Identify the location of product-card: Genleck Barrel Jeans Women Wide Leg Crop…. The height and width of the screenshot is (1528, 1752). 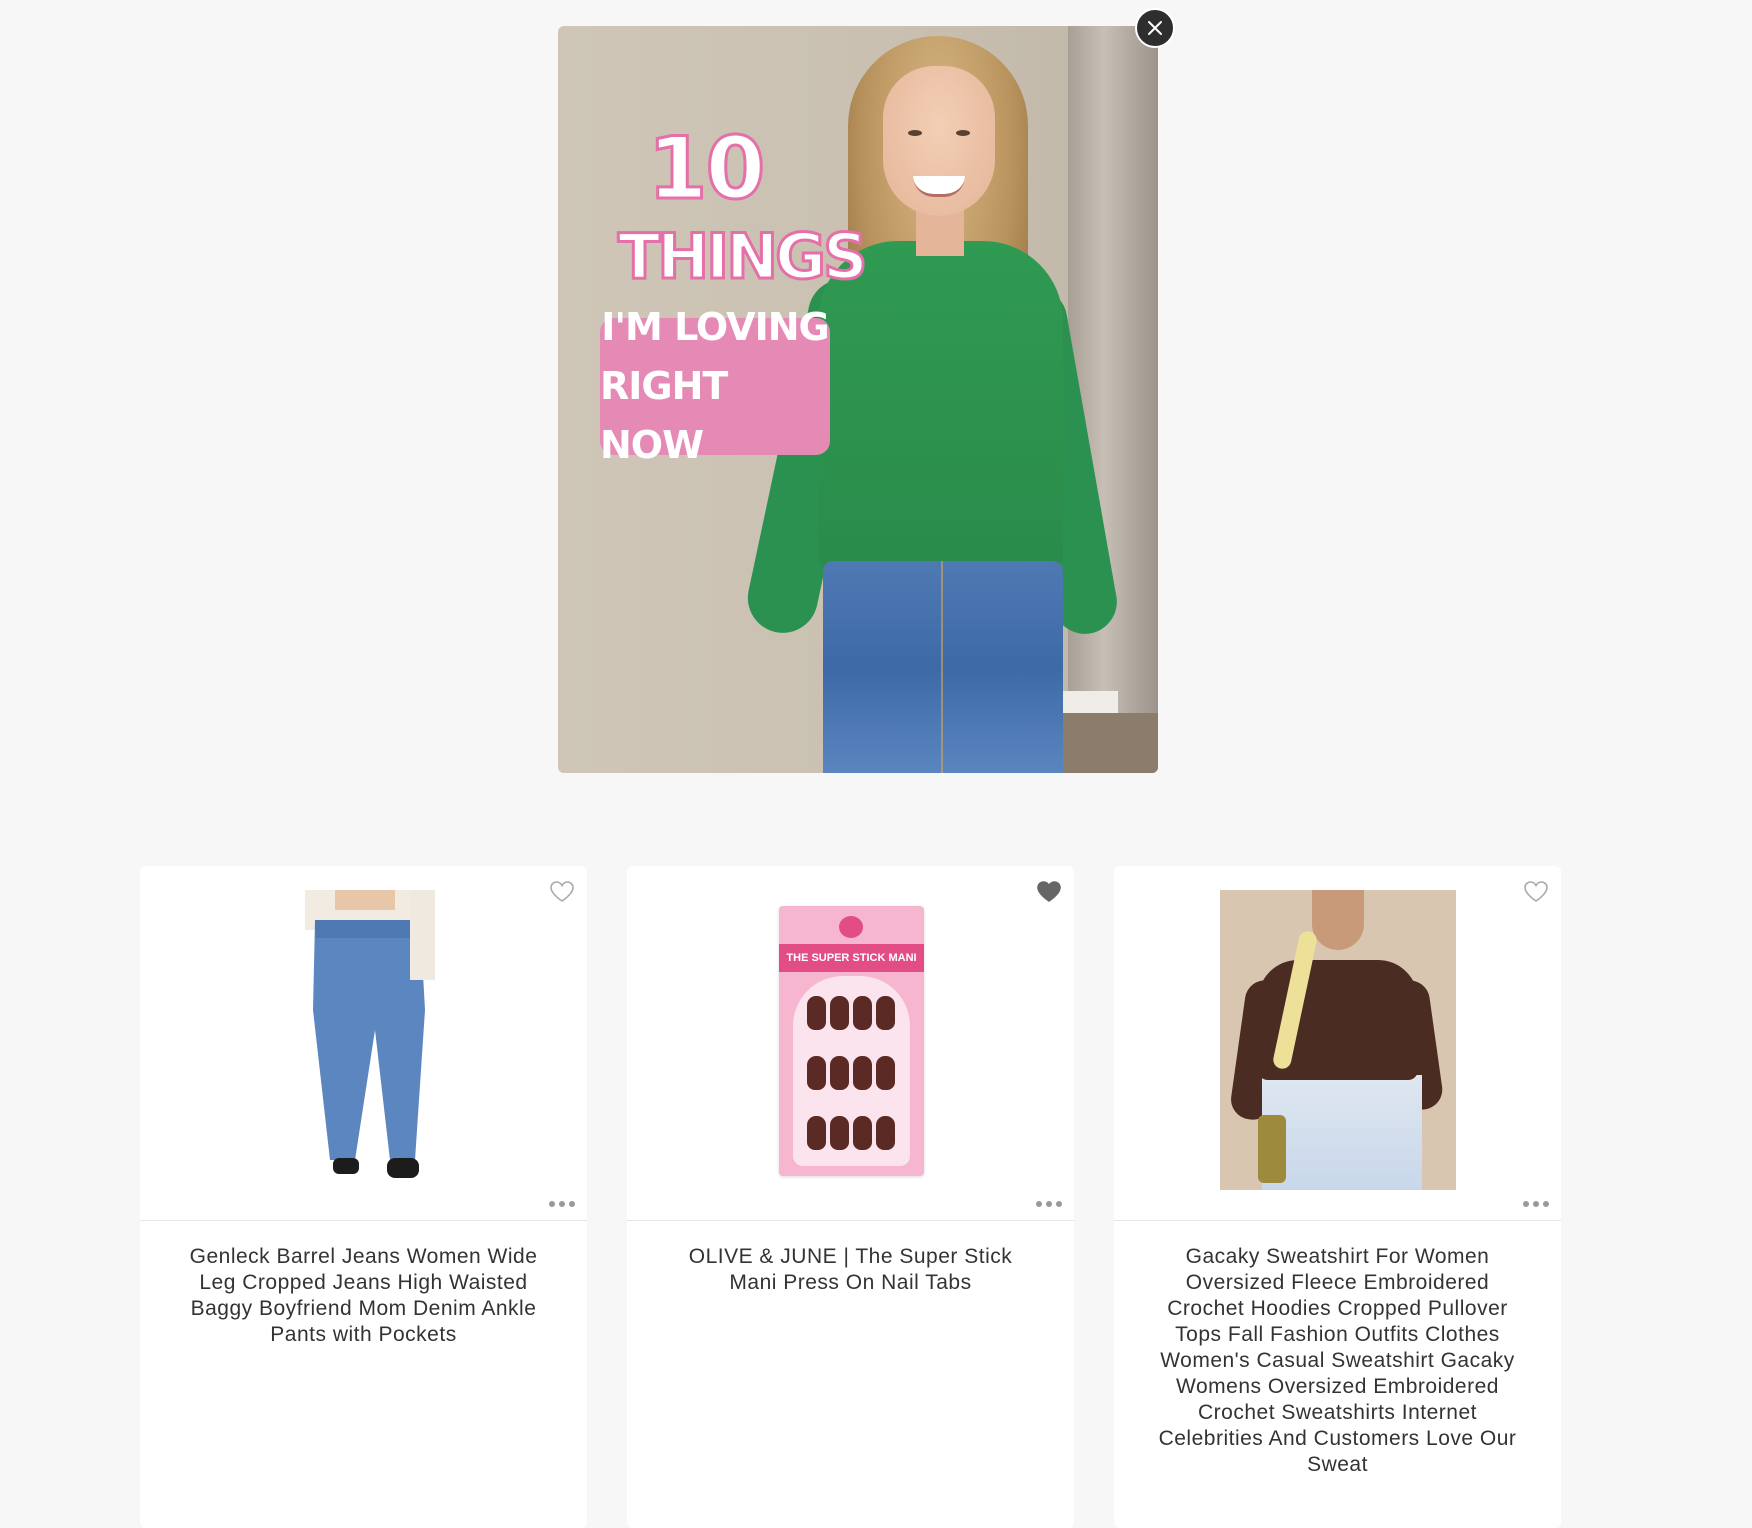
(363, 1197).